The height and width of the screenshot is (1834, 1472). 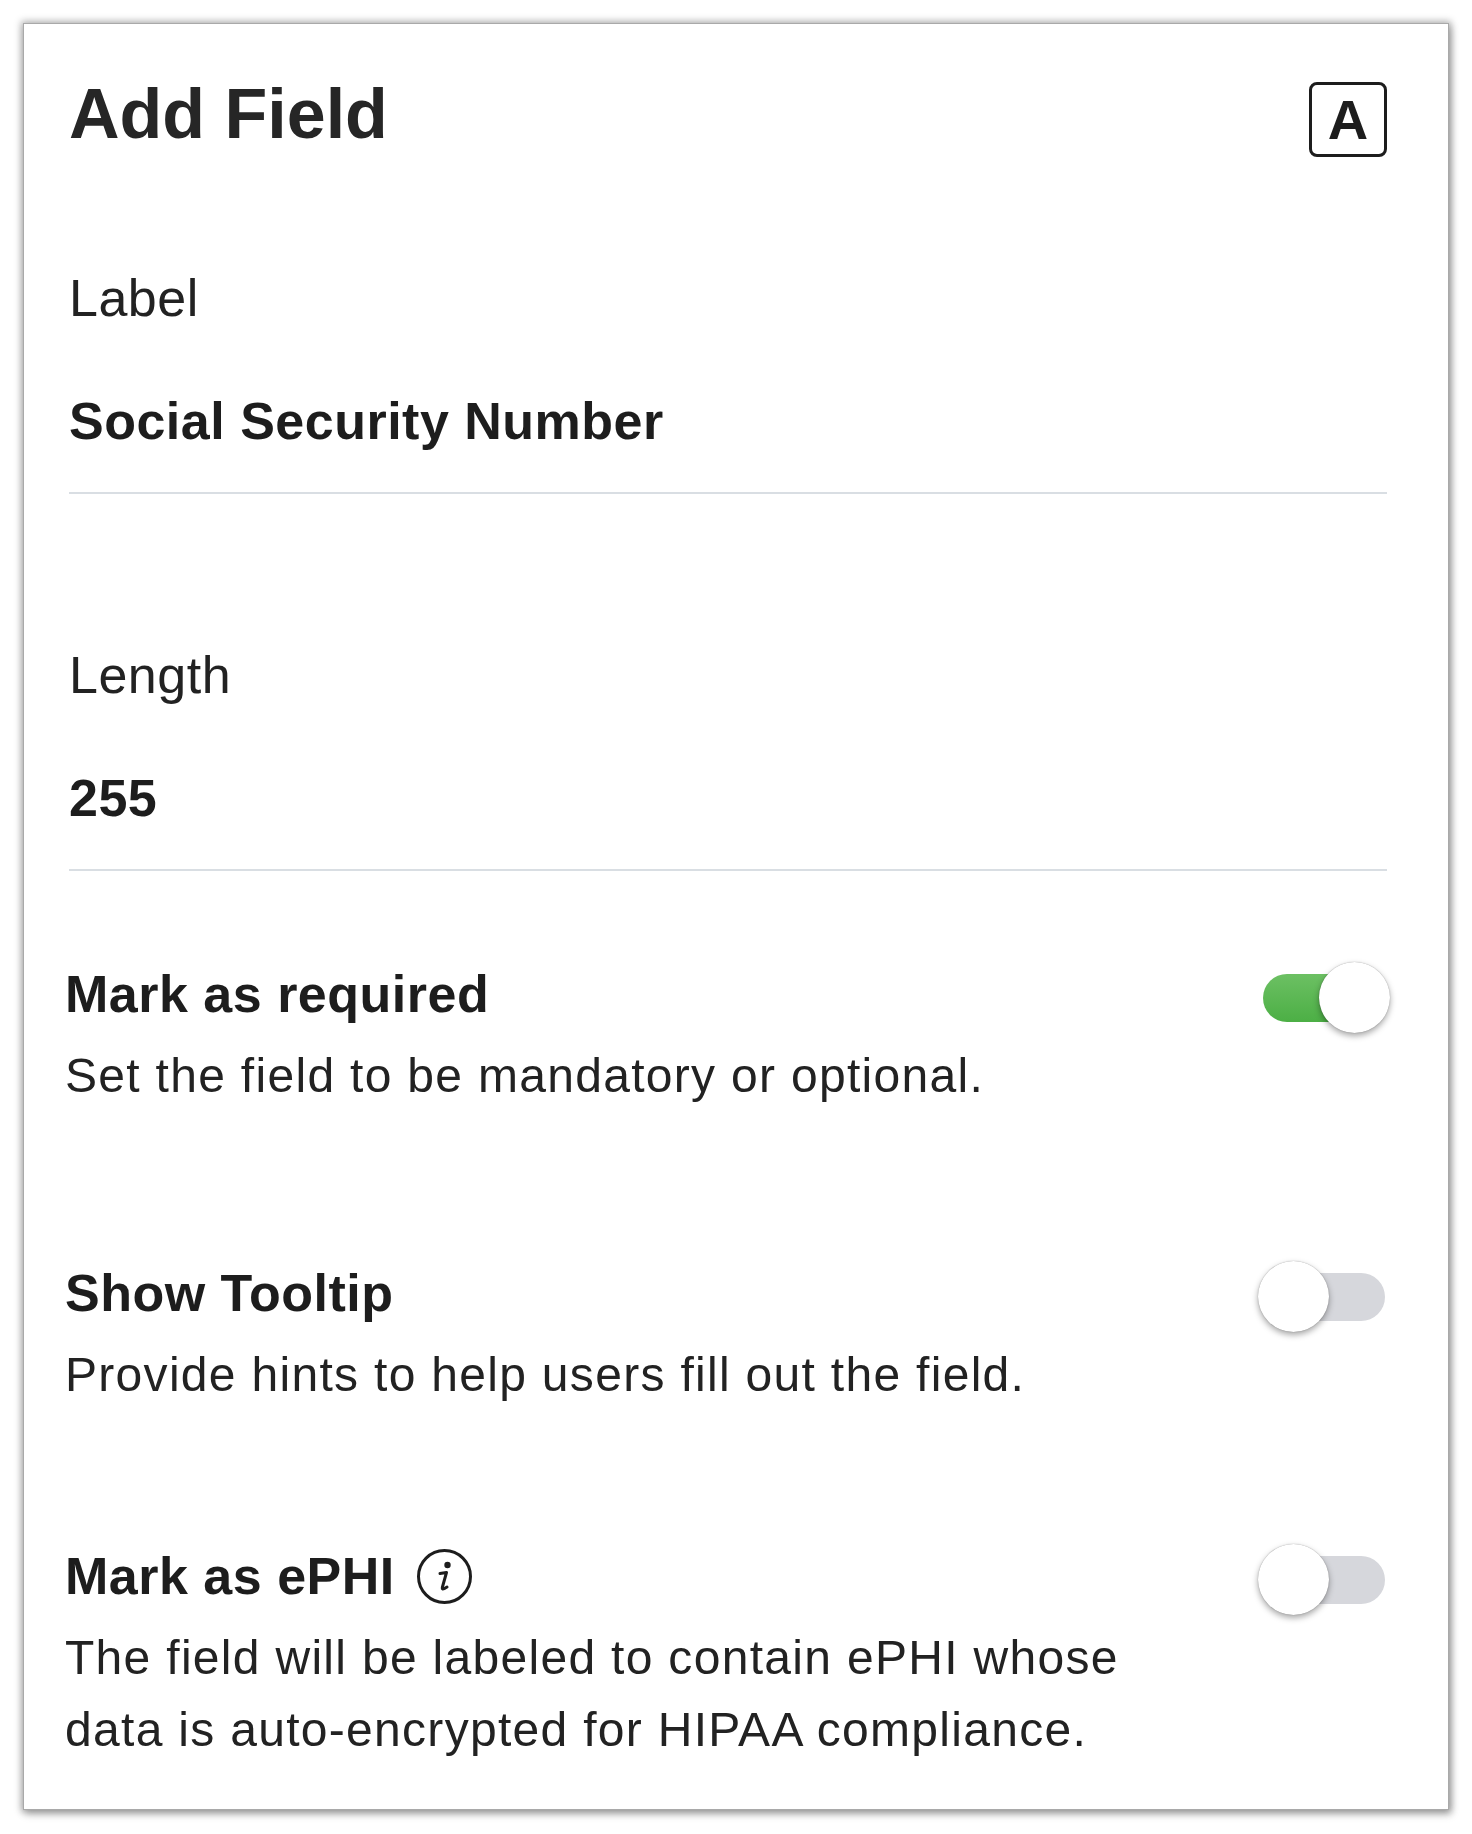 I want to click on info-icon, so click(x=444, y=1576).